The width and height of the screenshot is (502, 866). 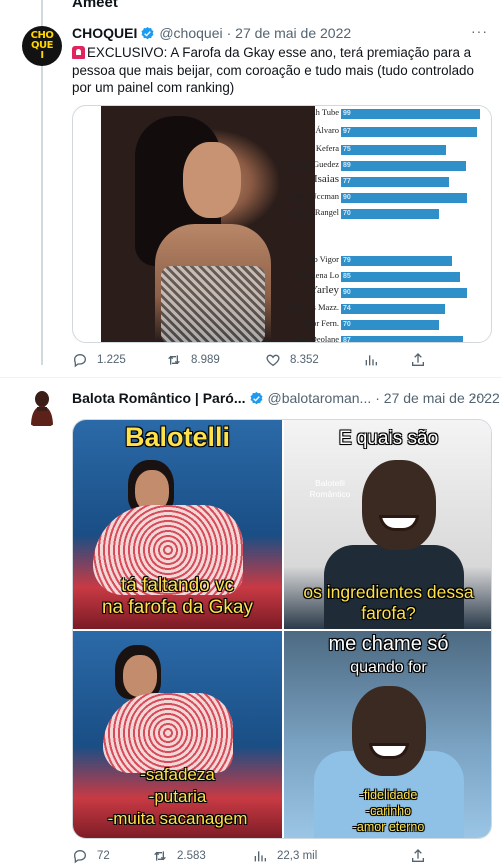 What do you see at coordinates (42, 46) in the screenshot?
I see `avatar-choquei: CHO QUE I` at bounding box center [42, 46].